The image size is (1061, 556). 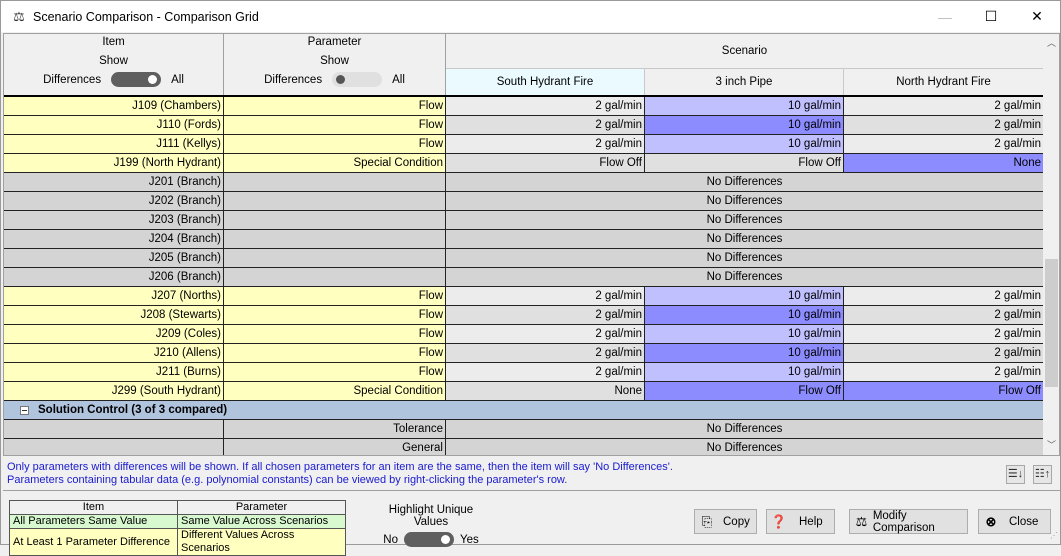 What do you see at coordinates (1051, 445) in the screenshot?
I see `scroll-down-icon: ﹀` at bounding box center [1051, 445].